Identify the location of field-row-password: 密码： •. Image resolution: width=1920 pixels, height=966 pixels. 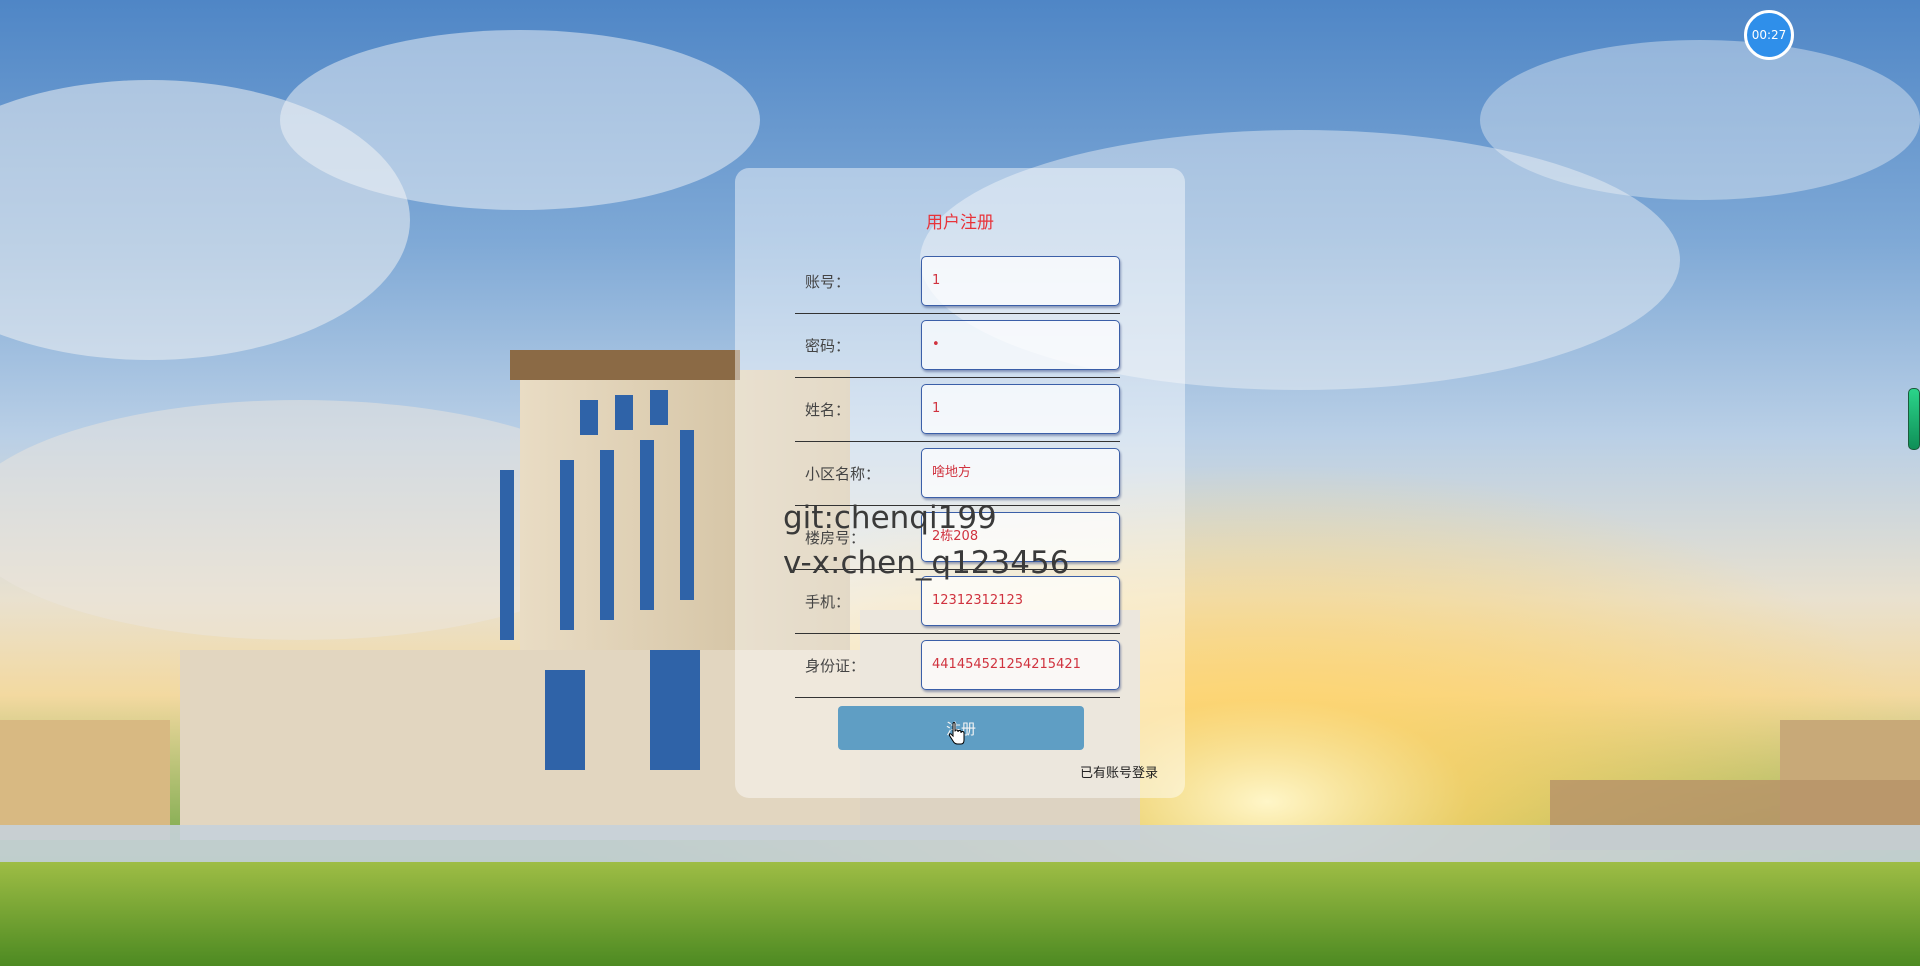
(957, 346).